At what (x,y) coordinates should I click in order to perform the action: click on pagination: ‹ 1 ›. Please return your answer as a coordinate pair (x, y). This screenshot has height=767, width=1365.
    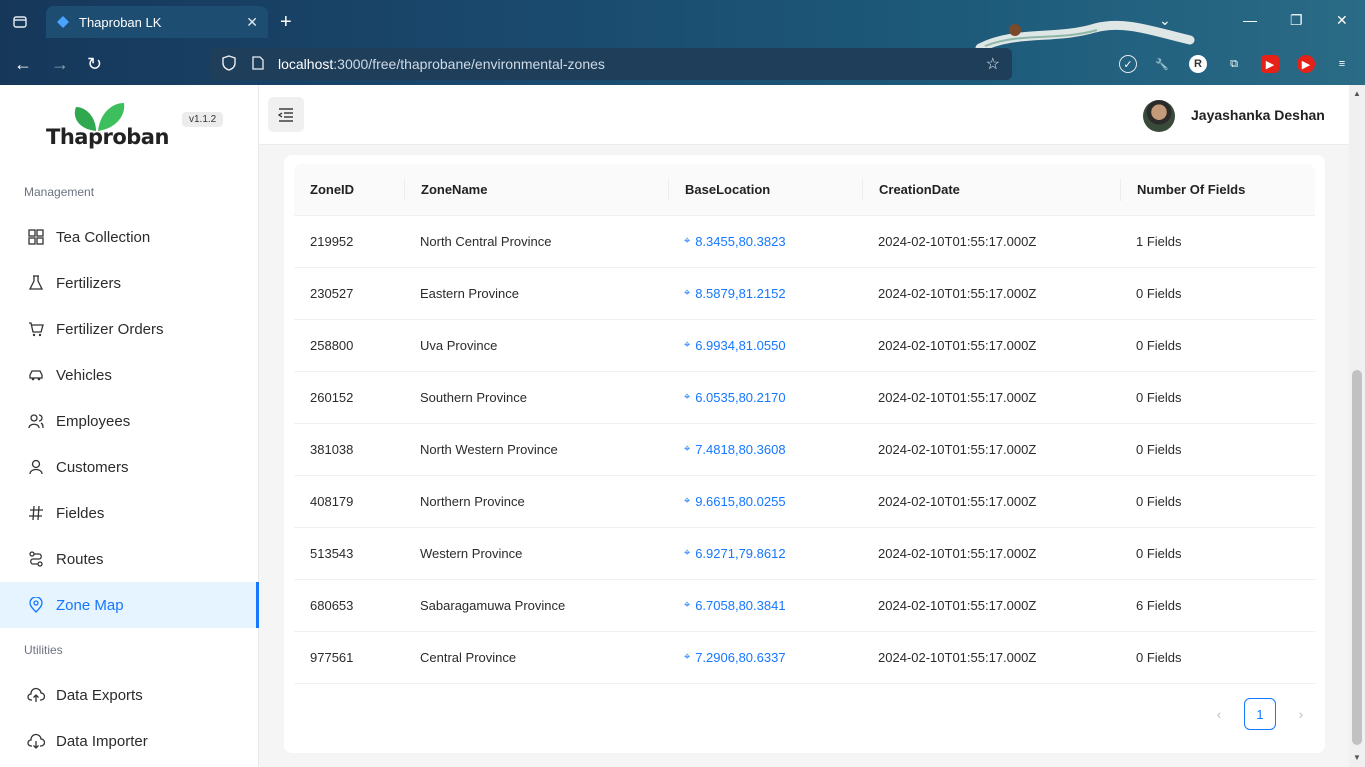
    Looking at the image, I should click on (1260, 714).